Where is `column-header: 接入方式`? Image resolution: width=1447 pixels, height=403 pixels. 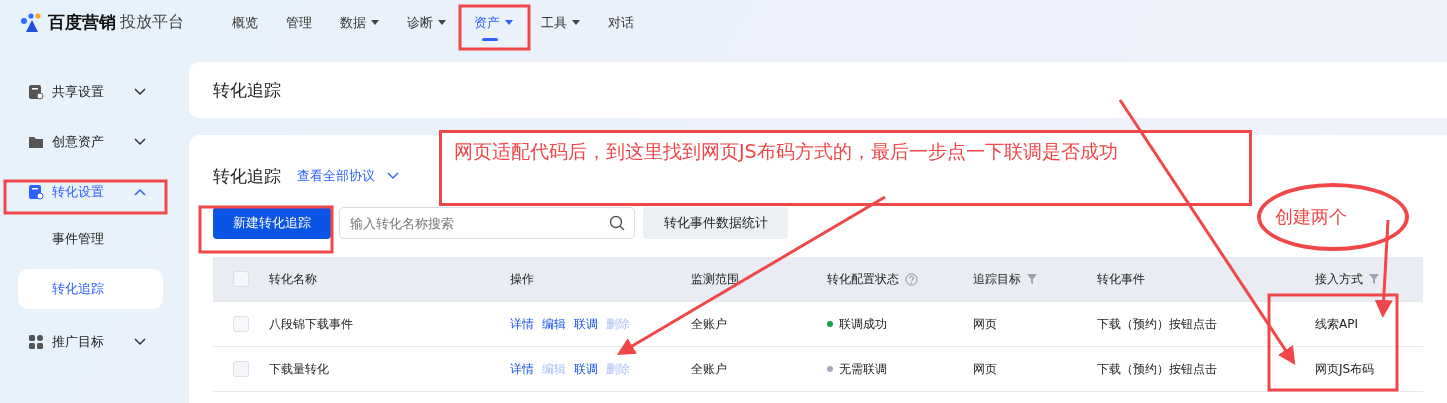 column-header: 接入方式 is located at coordinates (1339, 279).